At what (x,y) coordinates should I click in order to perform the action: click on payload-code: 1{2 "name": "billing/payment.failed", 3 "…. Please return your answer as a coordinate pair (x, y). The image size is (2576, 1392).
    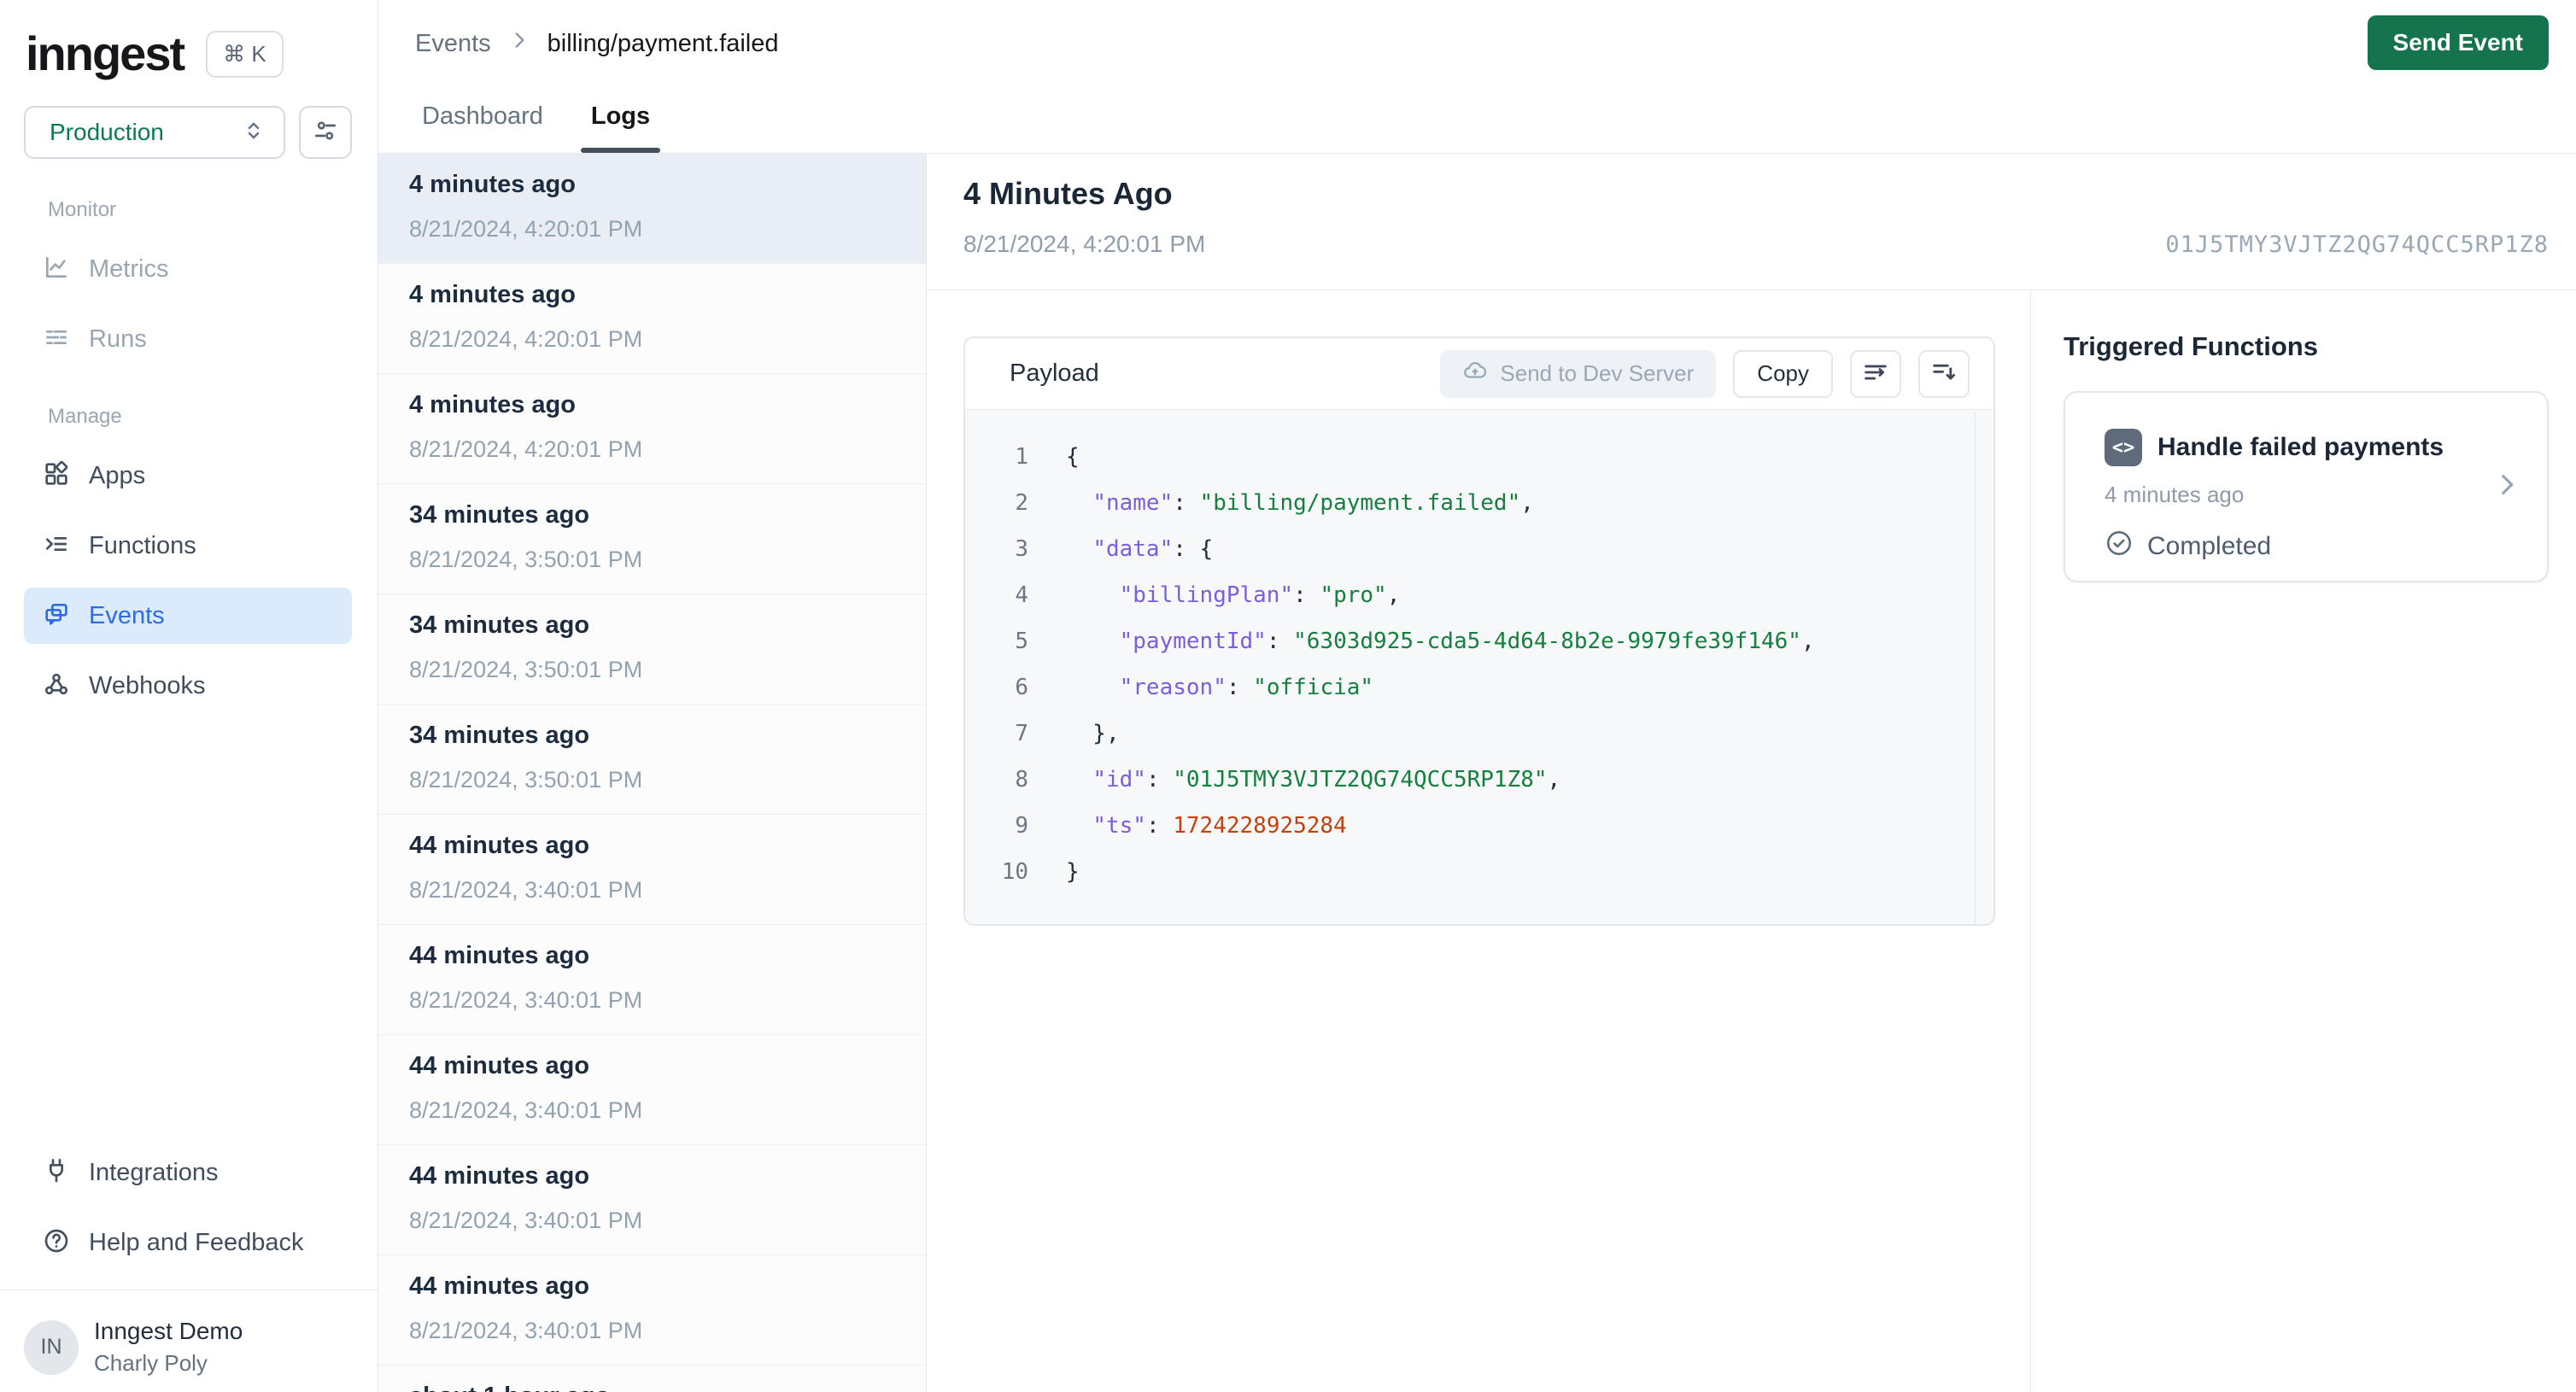
    Looking at the image, I should click on (1479, 667).